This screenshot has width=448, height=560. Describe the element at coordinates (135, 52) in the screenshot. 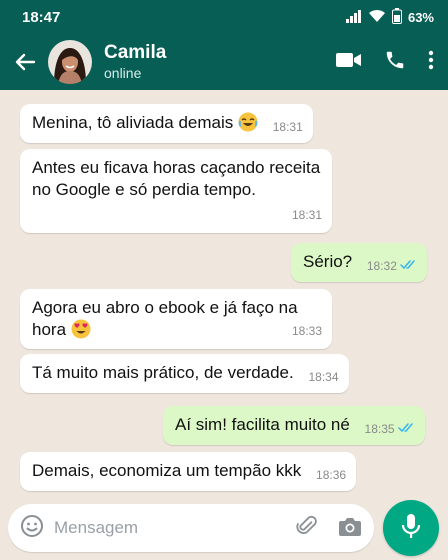

I see `contact-name: Camila` at that location.